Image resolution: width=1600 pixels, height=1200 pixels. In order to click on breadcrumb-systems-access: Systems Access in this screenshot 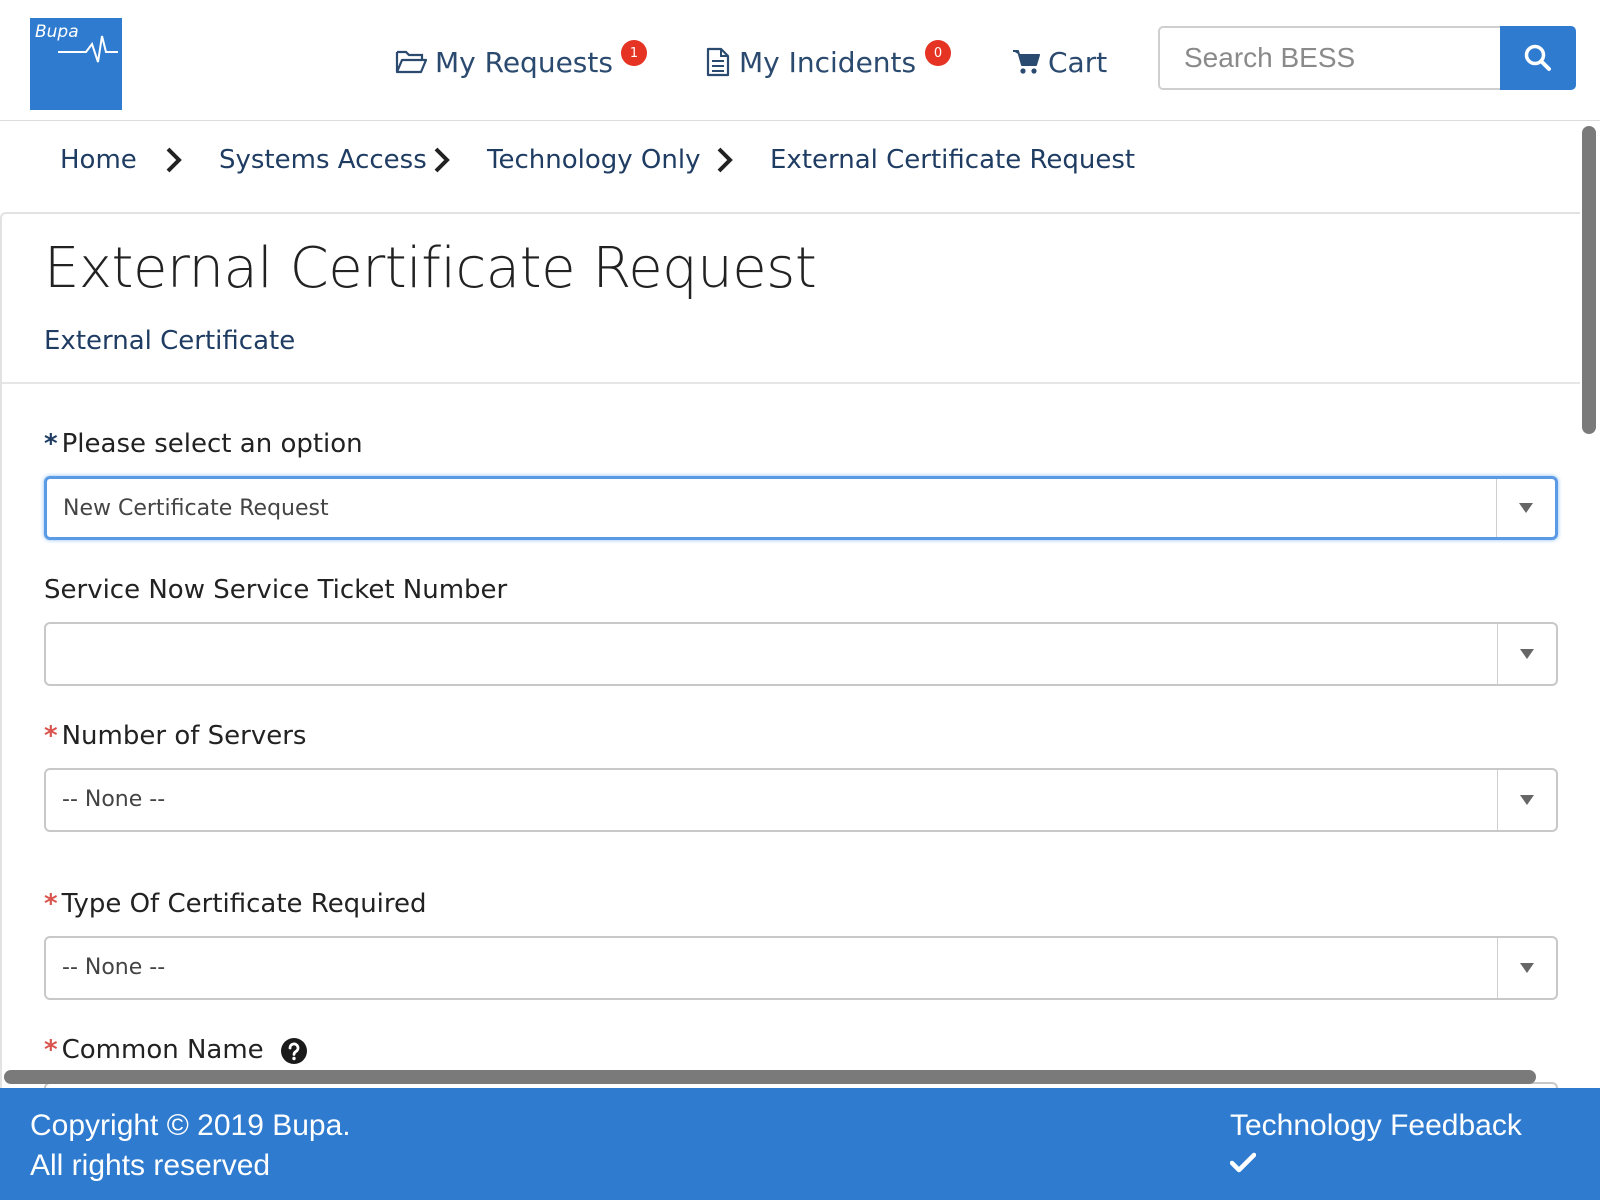, I will do `click(323, 160)`.